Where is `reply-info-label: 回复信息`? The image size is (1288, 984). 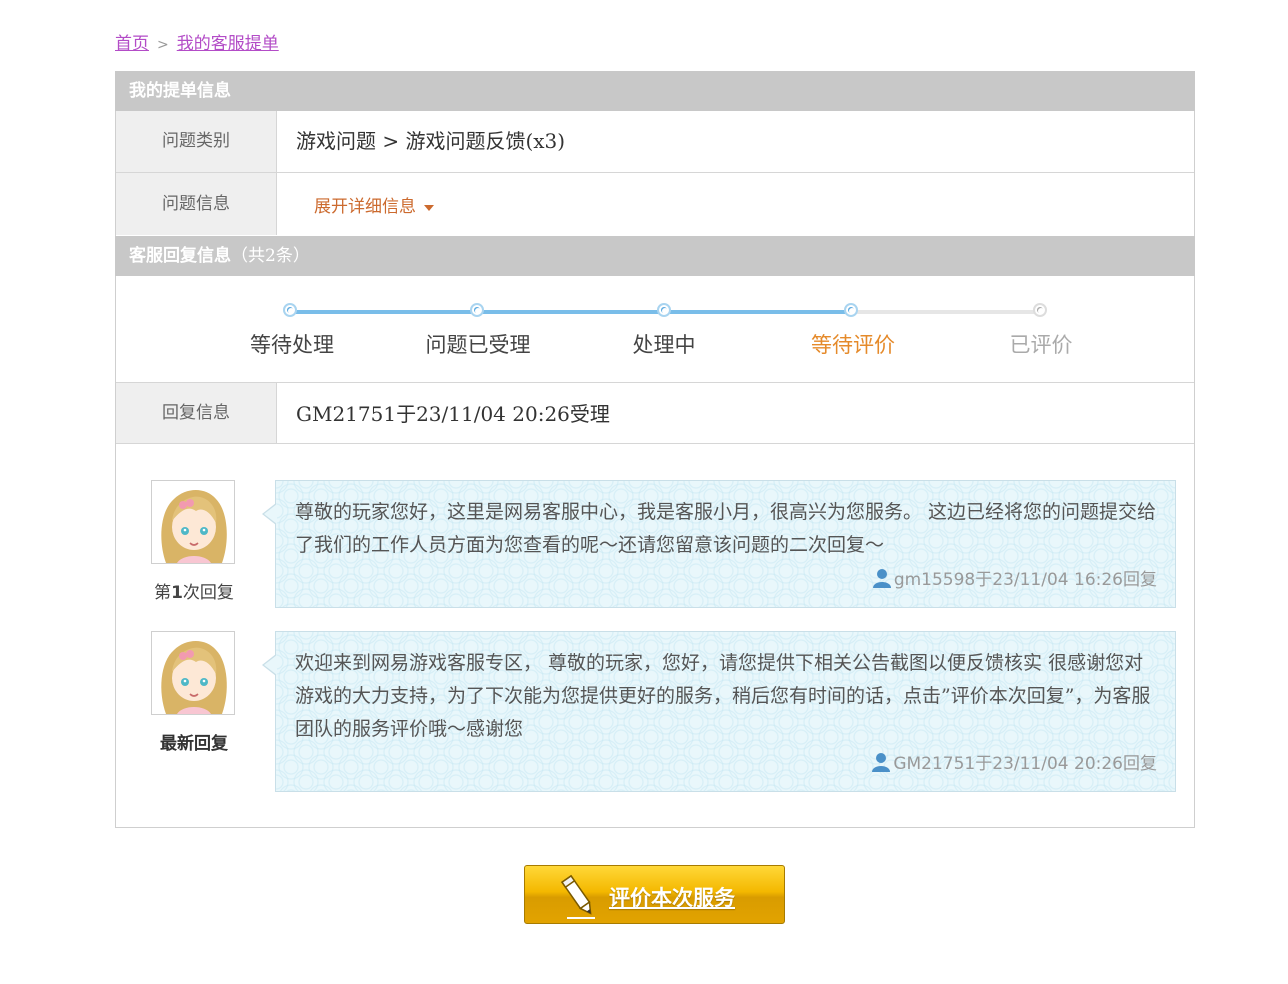 reply-info-label: 回复信息 is located at coordinates (196, 413).